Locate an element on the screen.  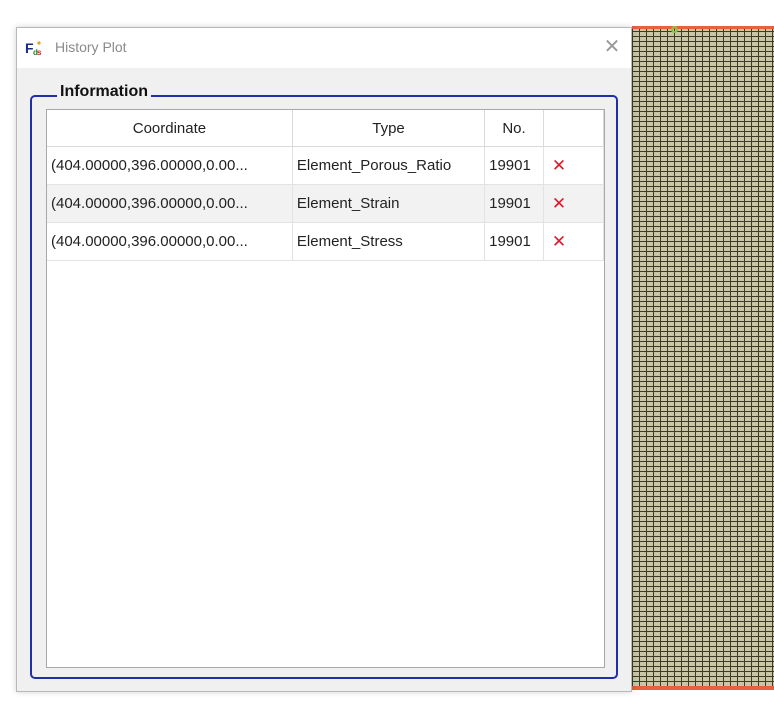
information-group-title: Information is located at coordinates (104, 92).